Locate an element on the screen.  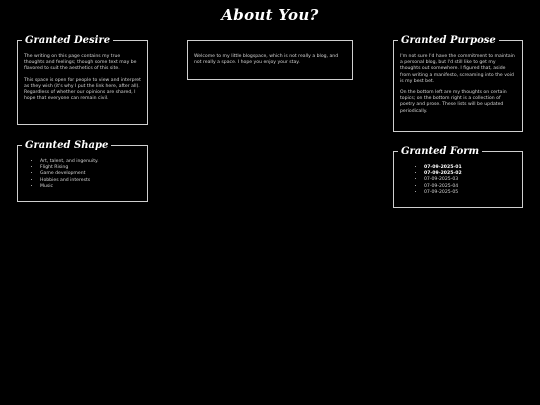
form-link-3: 07-09-2025-04 is located at coordinates (441, 186).